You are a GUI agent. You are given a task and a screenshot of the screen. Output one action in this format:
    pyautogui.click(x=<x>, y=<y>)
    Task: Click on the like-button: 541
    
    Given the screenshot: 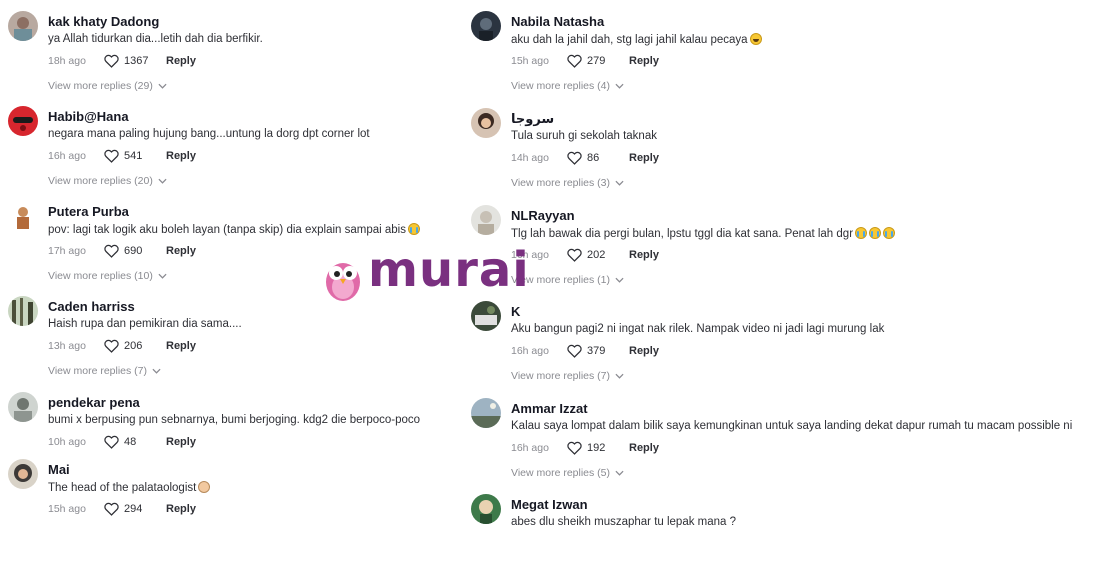 What is the action you would take?
    pyautogui.click(x=135, y=156)
    